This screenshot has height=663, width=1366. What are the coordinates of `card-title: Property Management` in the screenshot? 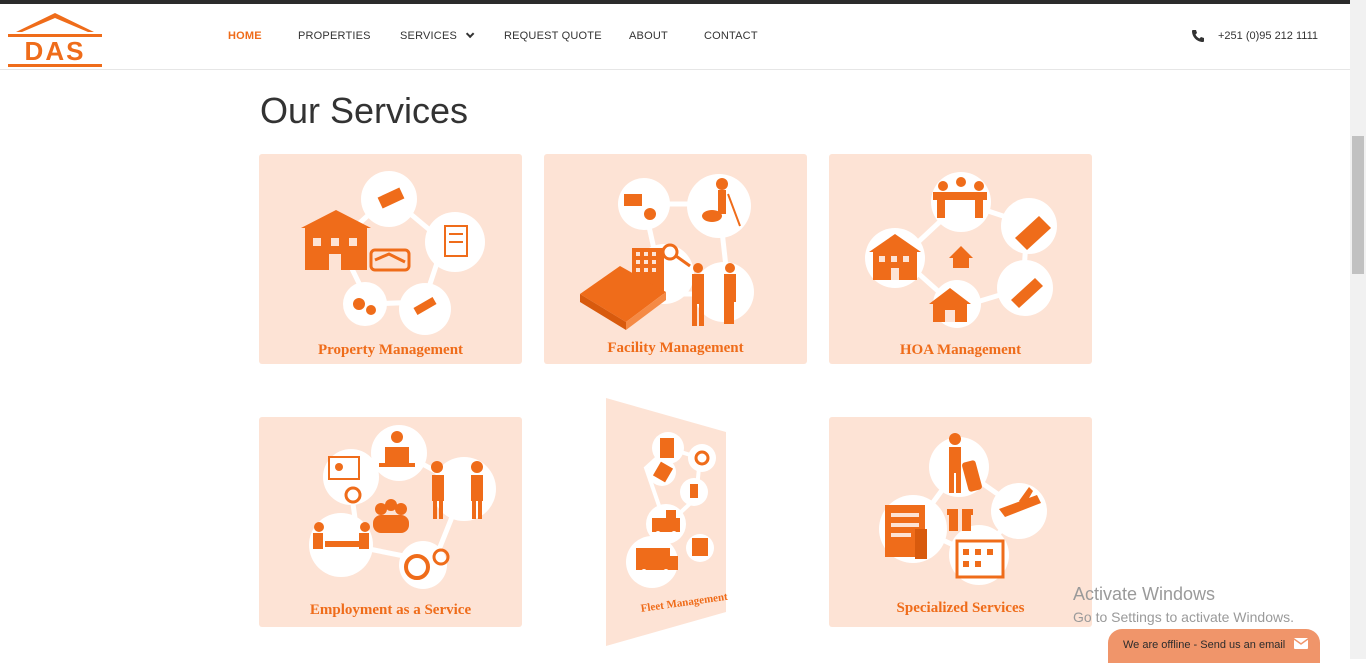 It's located at (390, 350).